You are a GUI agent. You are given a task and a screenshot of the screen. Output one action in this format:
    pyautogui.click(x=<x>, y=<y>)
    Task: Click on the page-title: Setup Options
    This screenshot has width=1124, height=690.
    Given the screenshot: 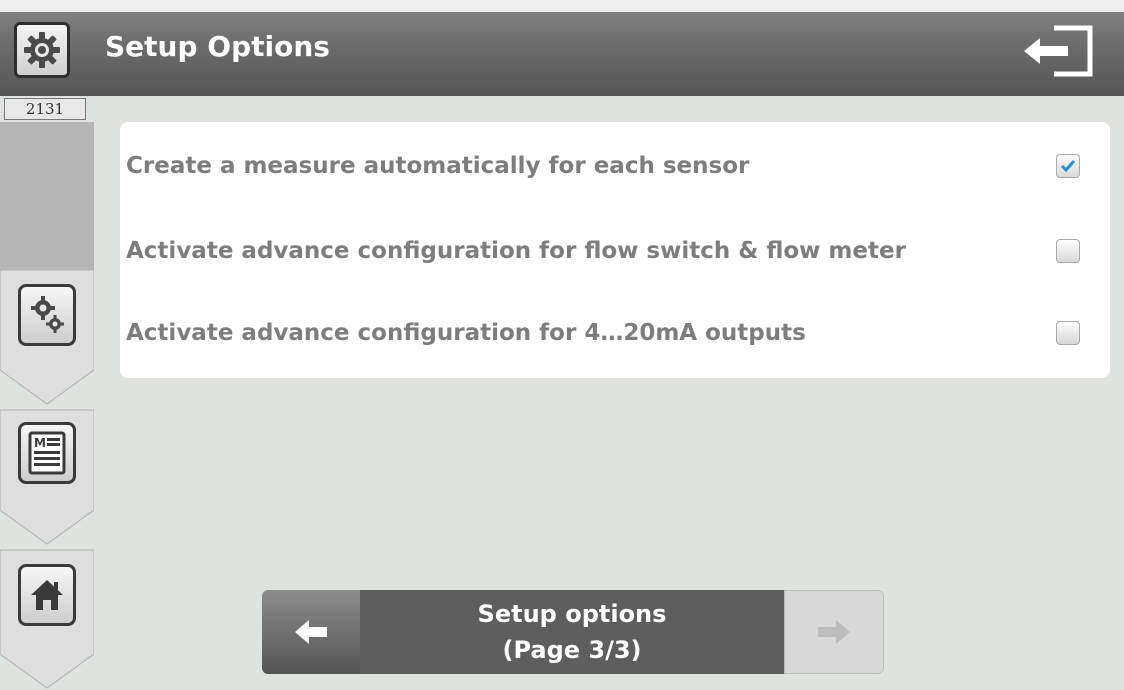 What is the action you would take?
    pyautogui.click(x=217, y=46)
    